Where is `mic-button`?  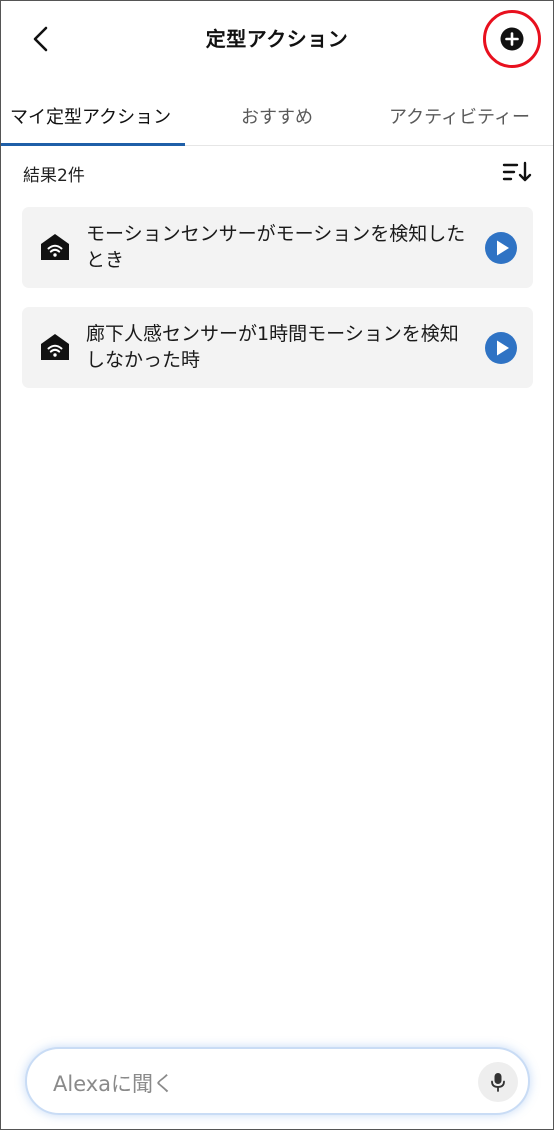 mic-button is located at coordinates (498, 1082).